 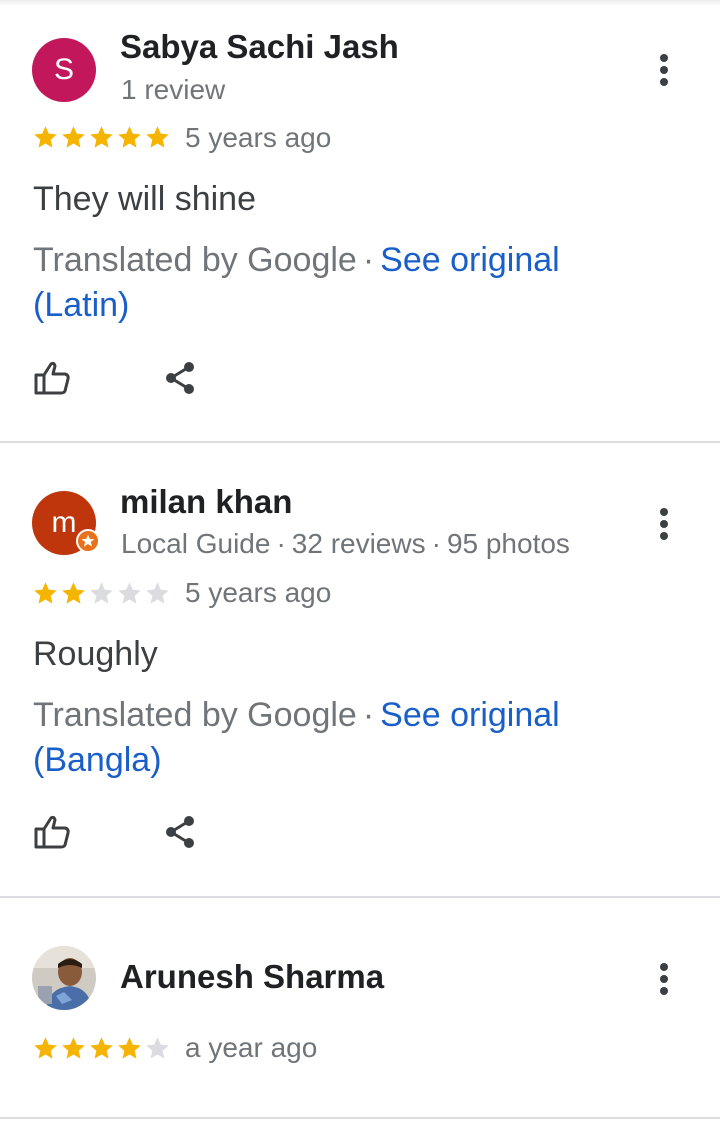 What do you see at coordinates (88, 541) in the screenshot?
I see `local-guide-badge-icon` at bounding box center [88, 541].